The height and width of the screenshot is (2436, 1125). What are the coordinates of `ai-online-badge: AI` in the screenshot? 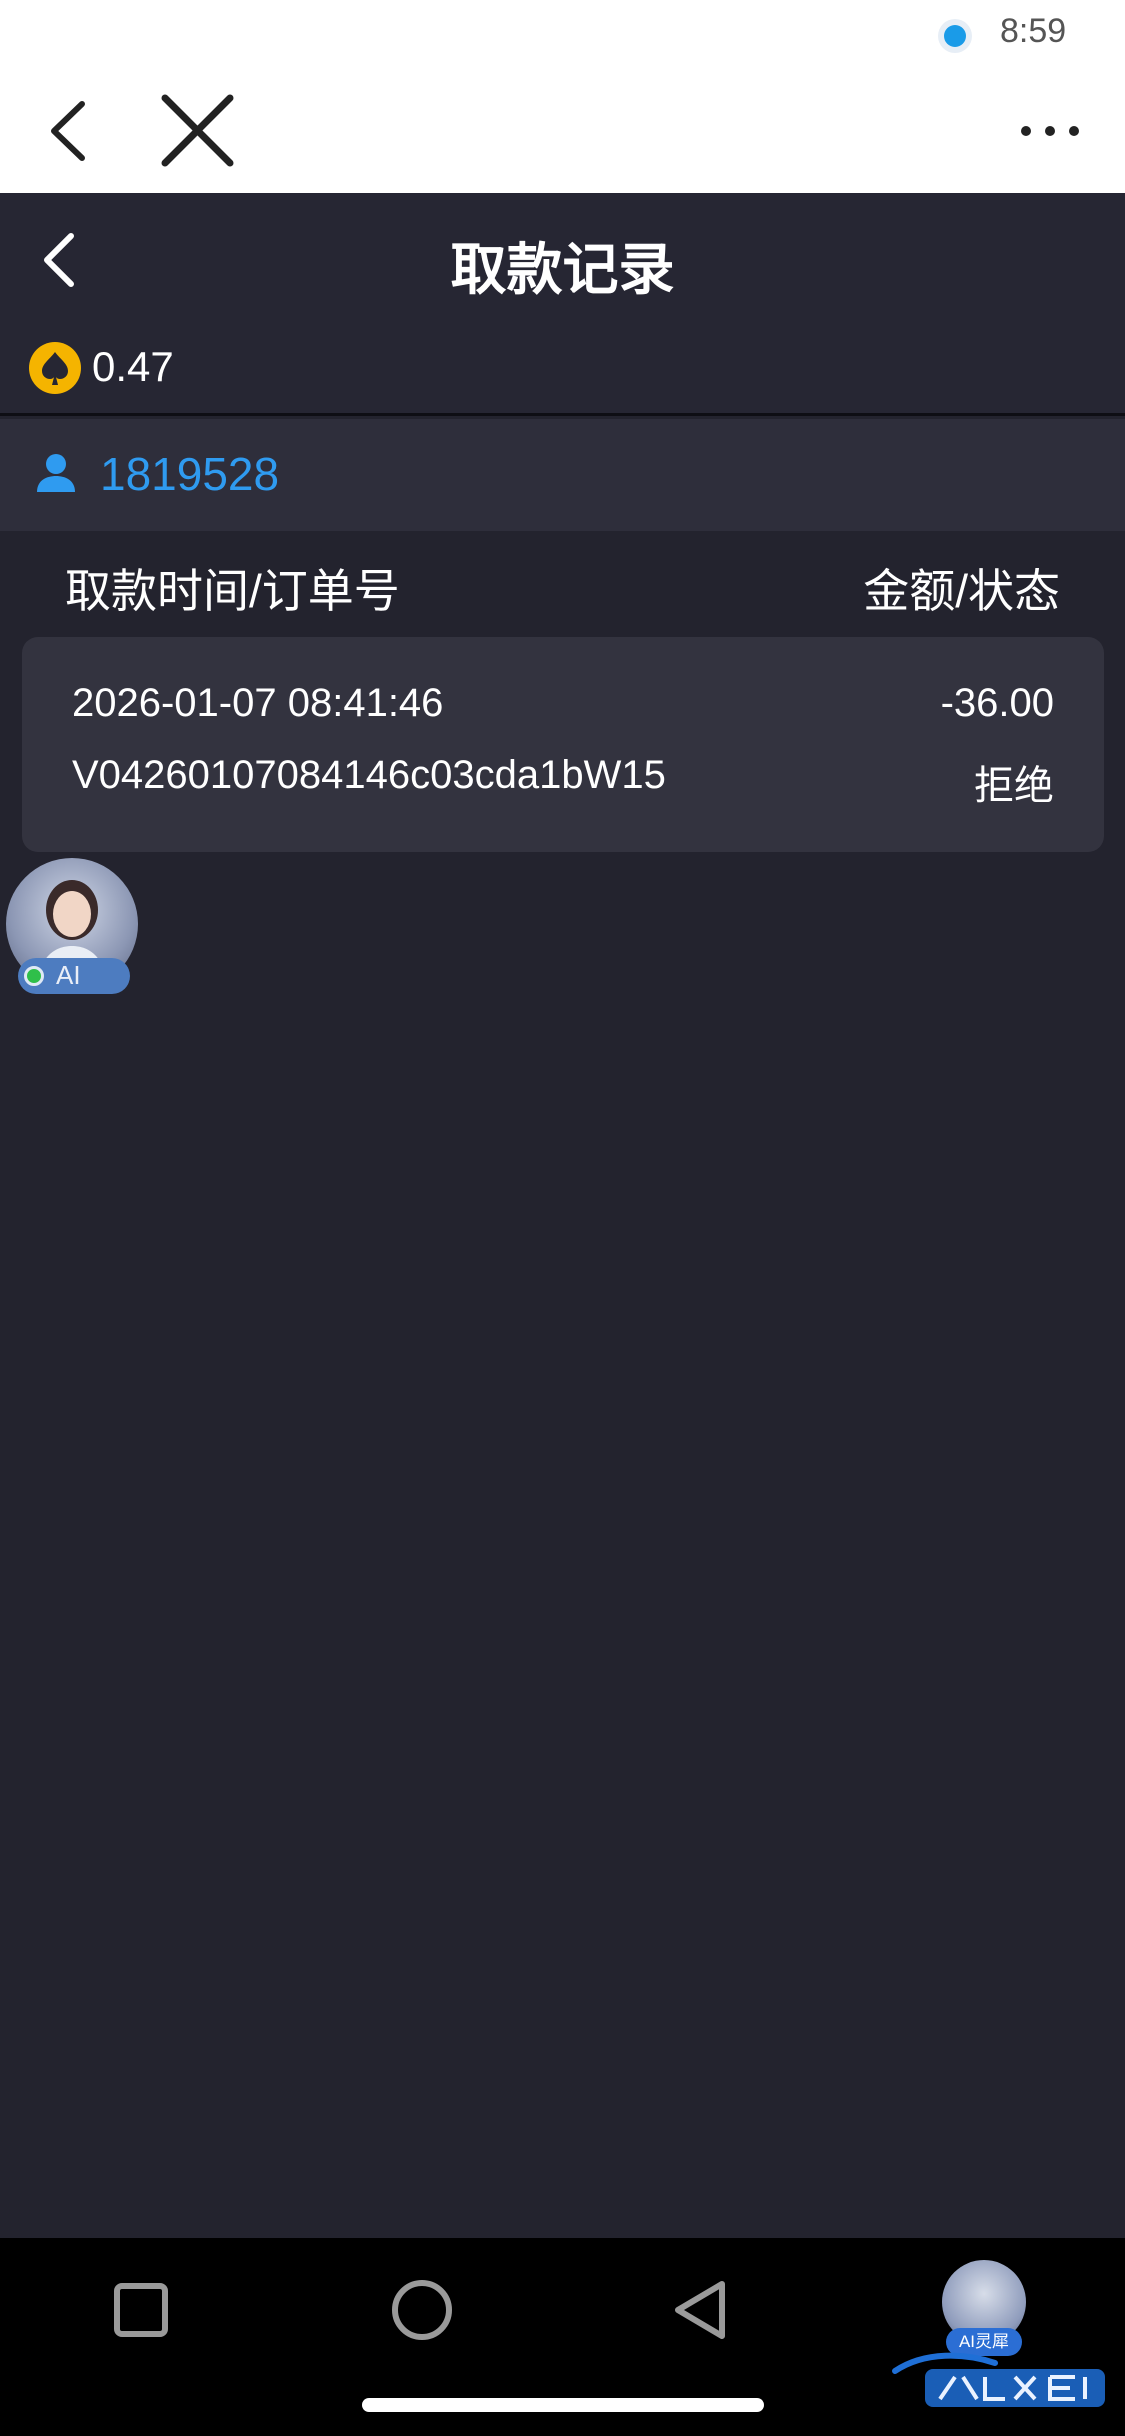 It's located at (74, 976).